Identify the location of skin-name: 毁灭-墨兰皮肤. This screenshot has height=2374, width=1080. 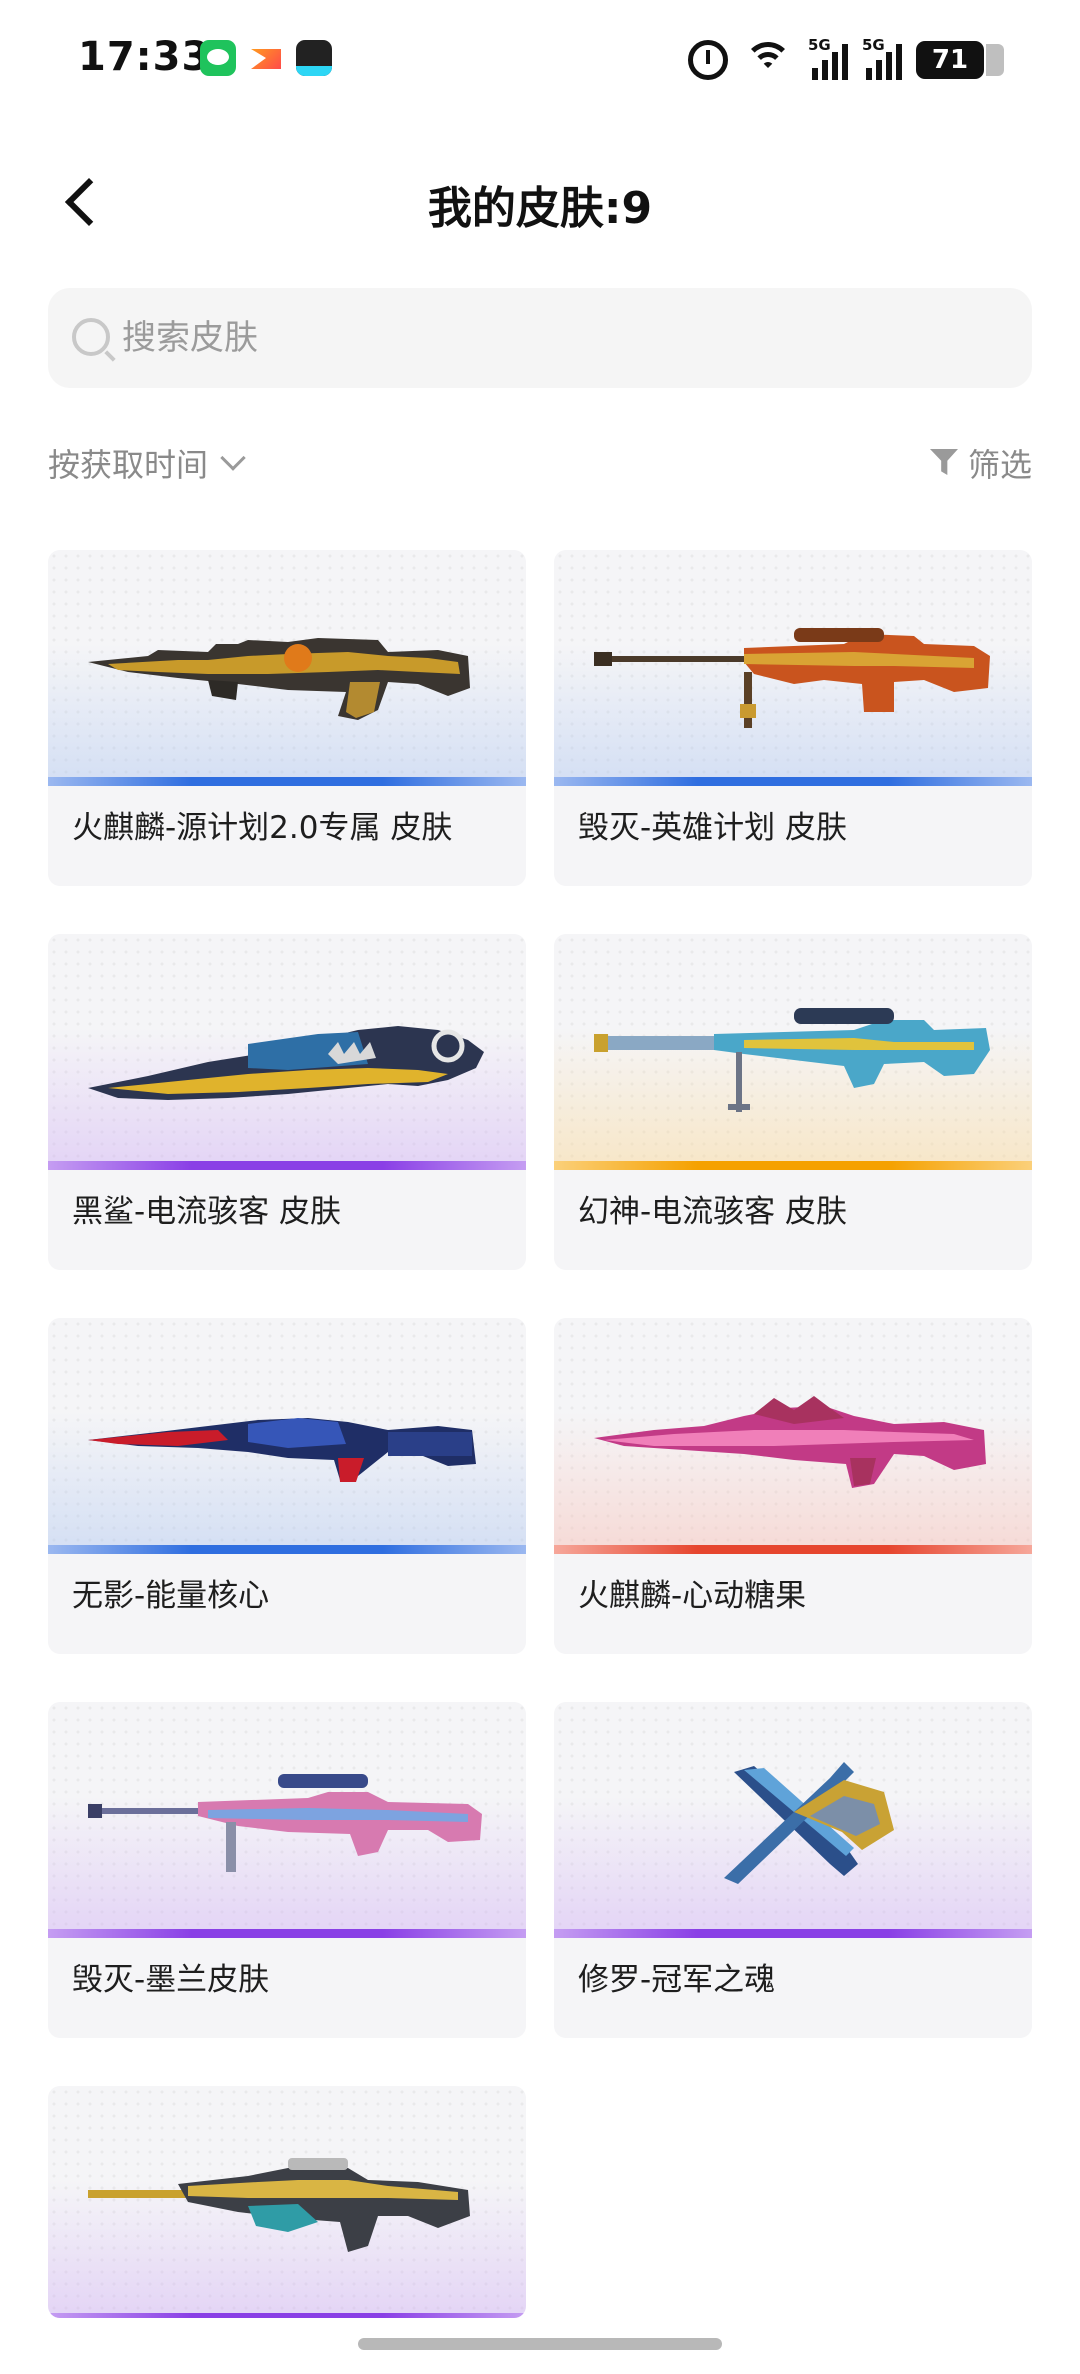
(171, 1980).